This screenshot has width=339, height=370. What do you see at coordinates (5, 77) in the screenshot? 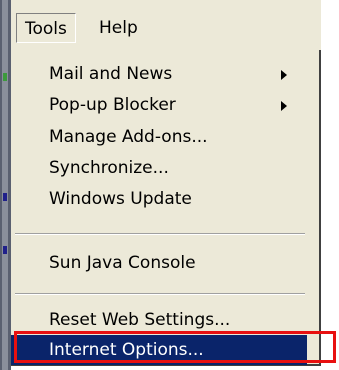
I see `edge-green-mark` at bounding box center [5, 77].